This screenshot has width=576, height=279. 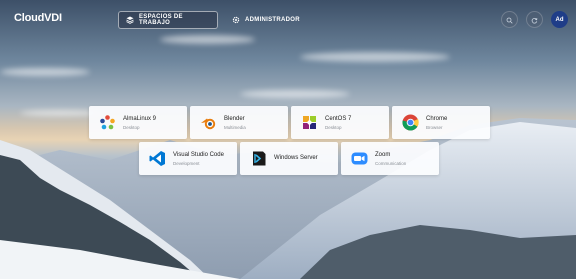 I want to click on app-name: Windows Server, so click(x=296, y=158).